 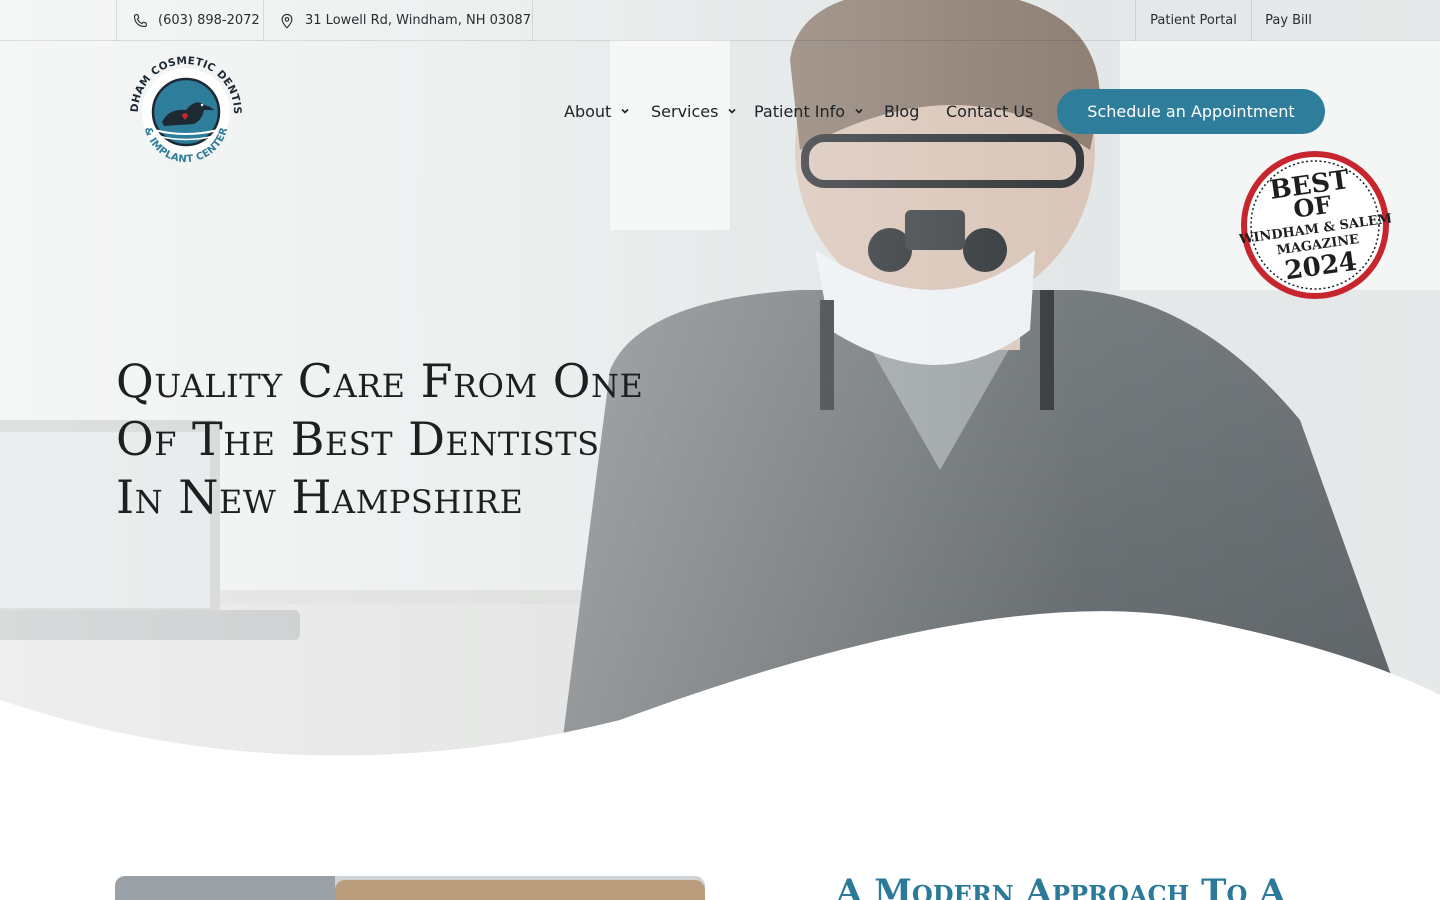 I want to click on phone-link: (603) 898-2072, so click(x=189, y=20).